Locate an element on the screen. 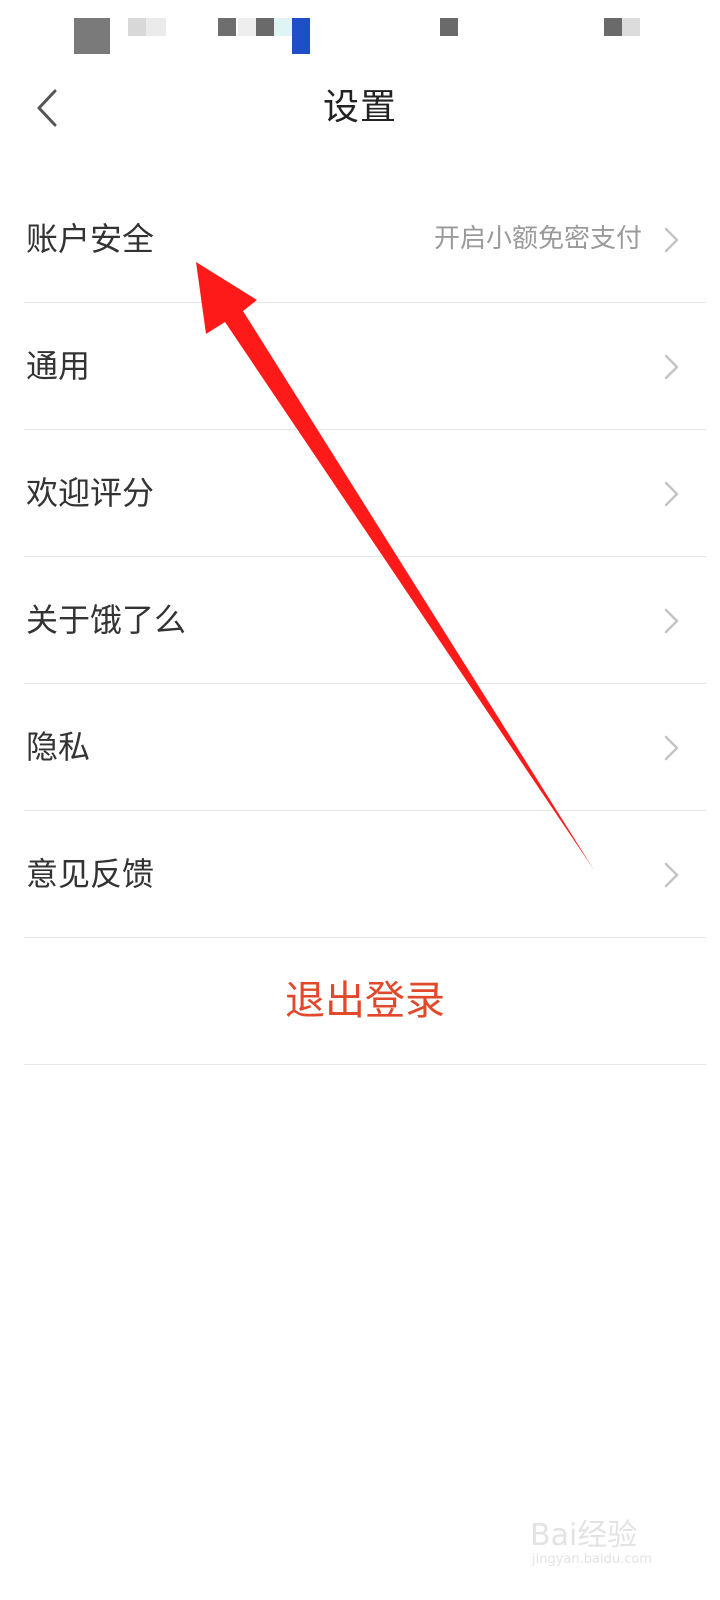 Image resolution: width=720 pixels, height=1600 pixels. status-bar is located at coordinates (360, 30).